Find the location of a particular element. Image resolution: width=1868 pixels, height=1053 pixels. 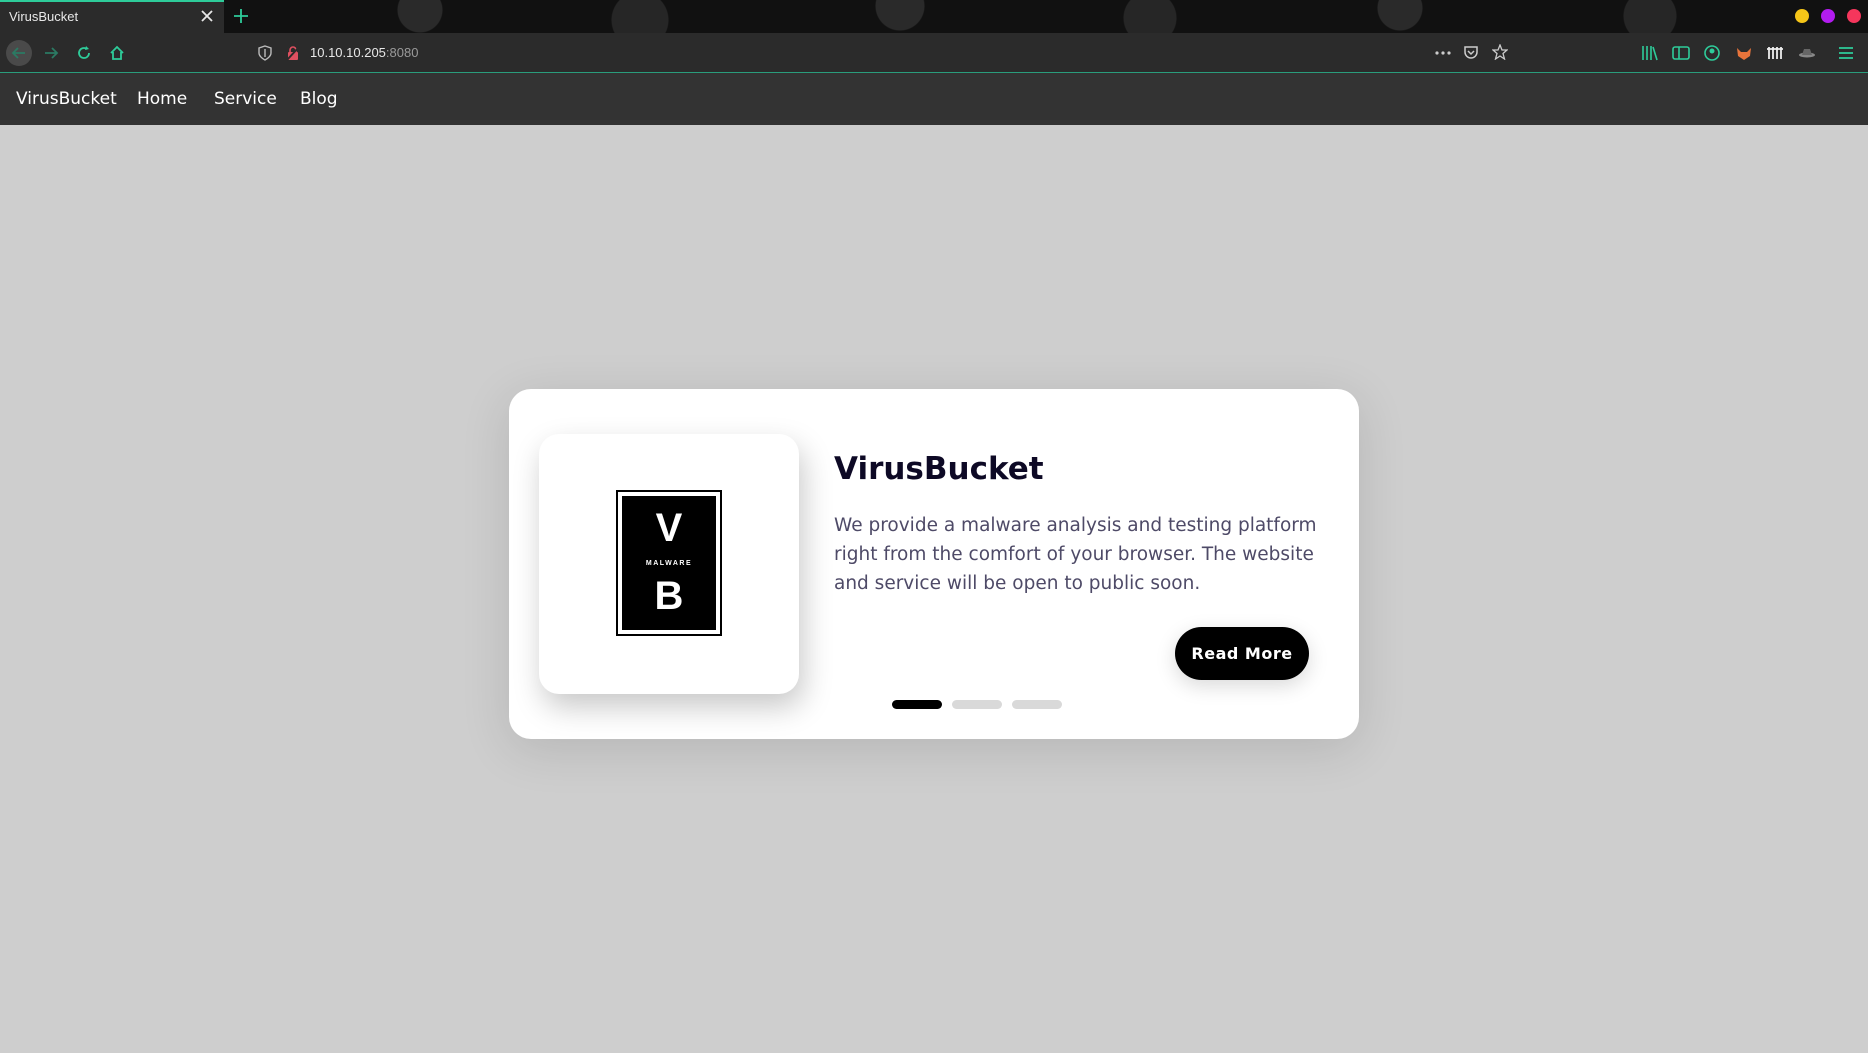

incognito-hat-icon is located at coordinates (1807, 53).